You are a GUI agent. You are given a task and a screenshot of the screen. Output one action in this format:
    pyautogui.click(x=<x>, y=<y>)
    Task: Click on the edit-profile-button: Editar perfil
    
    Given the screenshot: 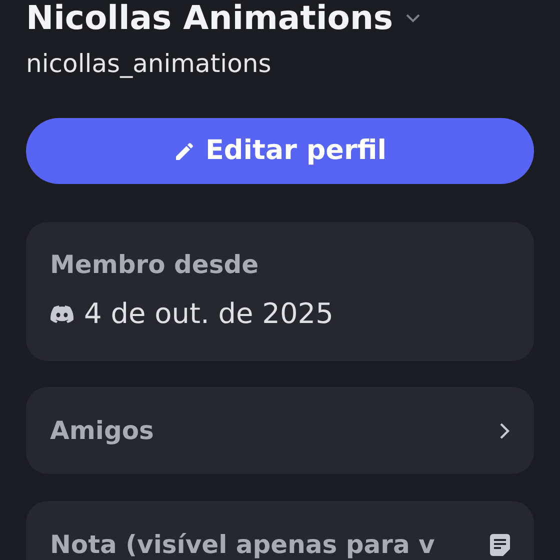 What is the action you would take?
    pyautogui.click(x=280, y=151)
    